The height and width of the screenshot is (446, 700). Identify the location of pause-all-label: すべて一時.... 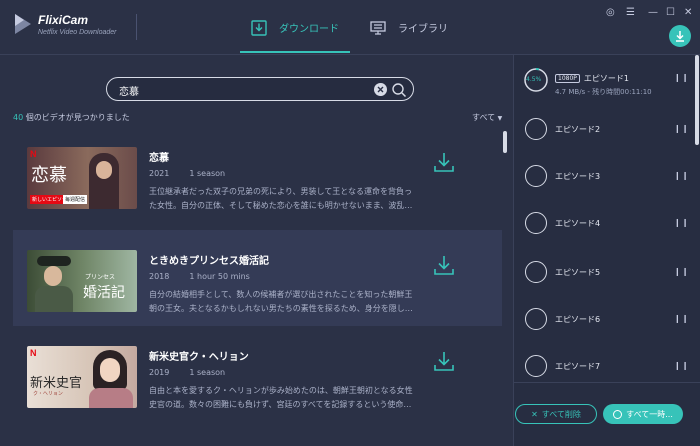
(649, 414).